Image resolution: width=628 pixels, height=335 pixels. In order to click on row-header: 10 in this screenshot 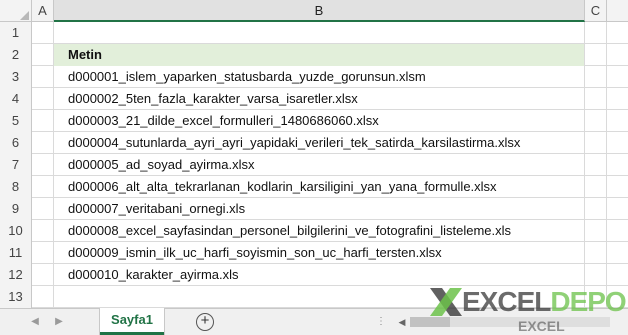, I will do `click(16, 231)`.